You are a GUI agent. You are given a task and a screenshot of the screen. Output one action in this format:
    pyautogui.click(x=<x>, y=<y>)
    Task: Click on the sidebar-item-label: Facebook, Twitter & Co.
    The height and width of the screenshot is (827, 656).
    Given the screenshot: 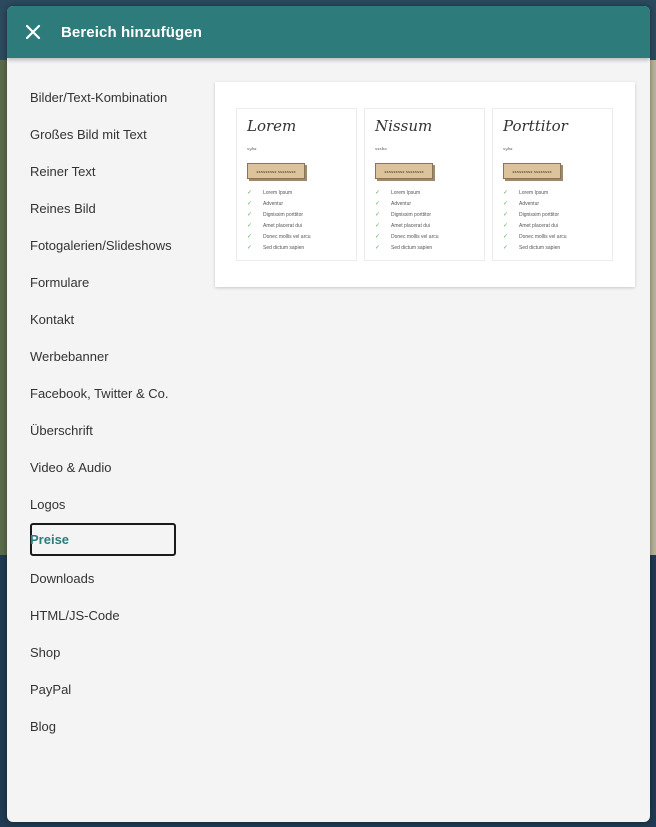 What is the action you would take?
    pyautogui.click(x=99, y=393)
    